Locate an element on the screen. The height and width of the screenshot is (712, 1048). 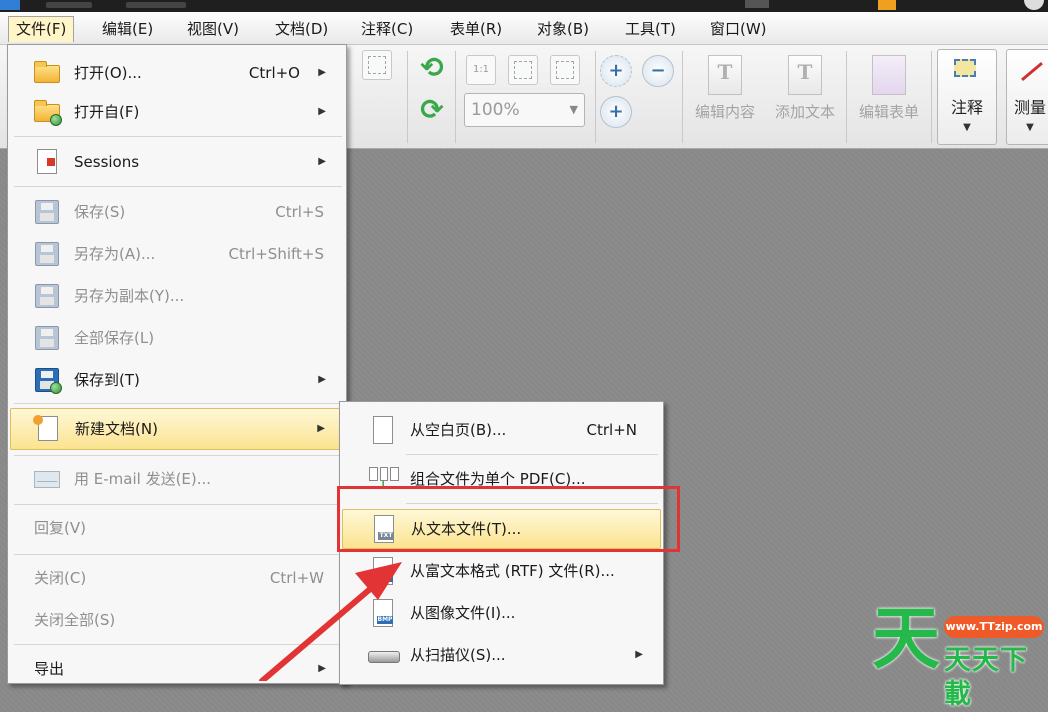
add-text-icon: T is located at coordinates (805, 75).